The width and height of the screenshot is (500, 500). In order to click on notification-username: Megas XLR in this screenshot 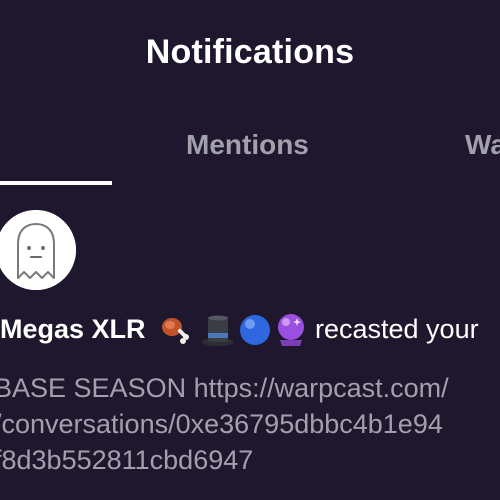, I will do `click(73, 329)`.